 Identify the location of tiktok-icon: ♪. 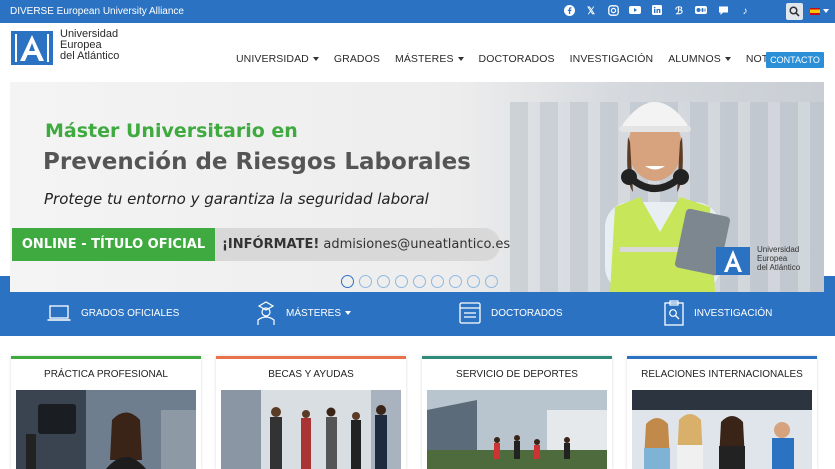
(745, 12).